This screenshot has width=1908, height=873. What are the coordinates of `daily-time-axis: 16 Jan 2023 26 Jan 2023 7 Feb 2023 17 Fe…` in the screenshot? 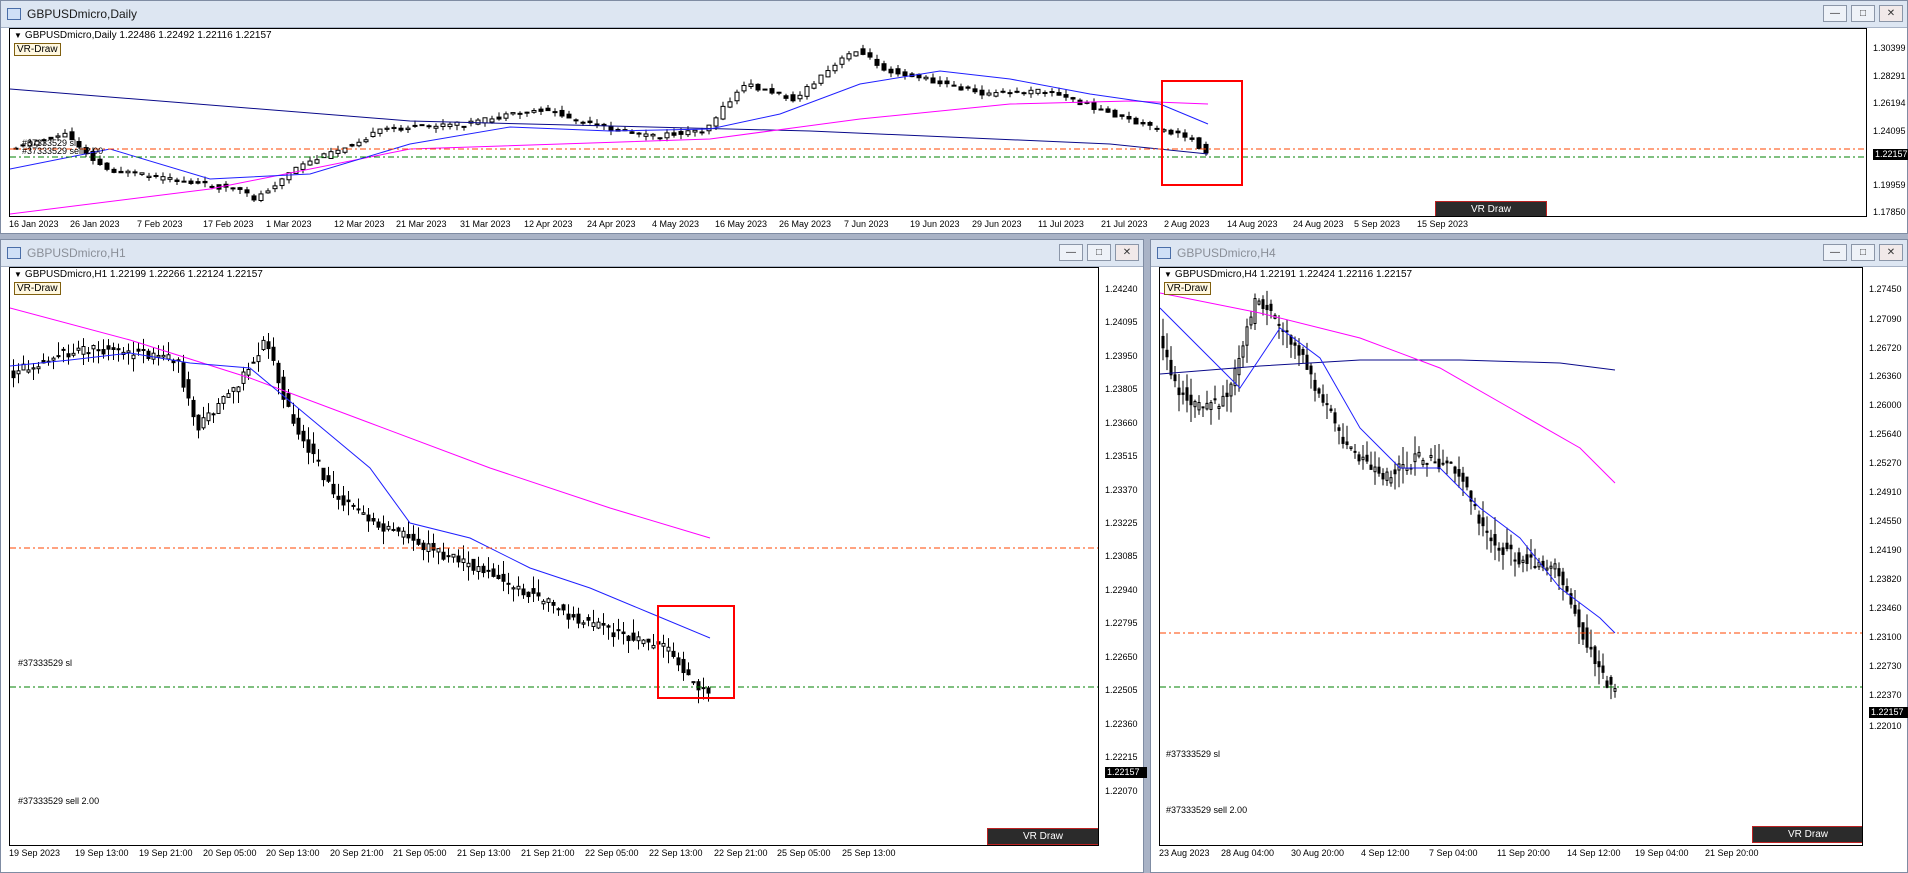 It's located at (938, 225).